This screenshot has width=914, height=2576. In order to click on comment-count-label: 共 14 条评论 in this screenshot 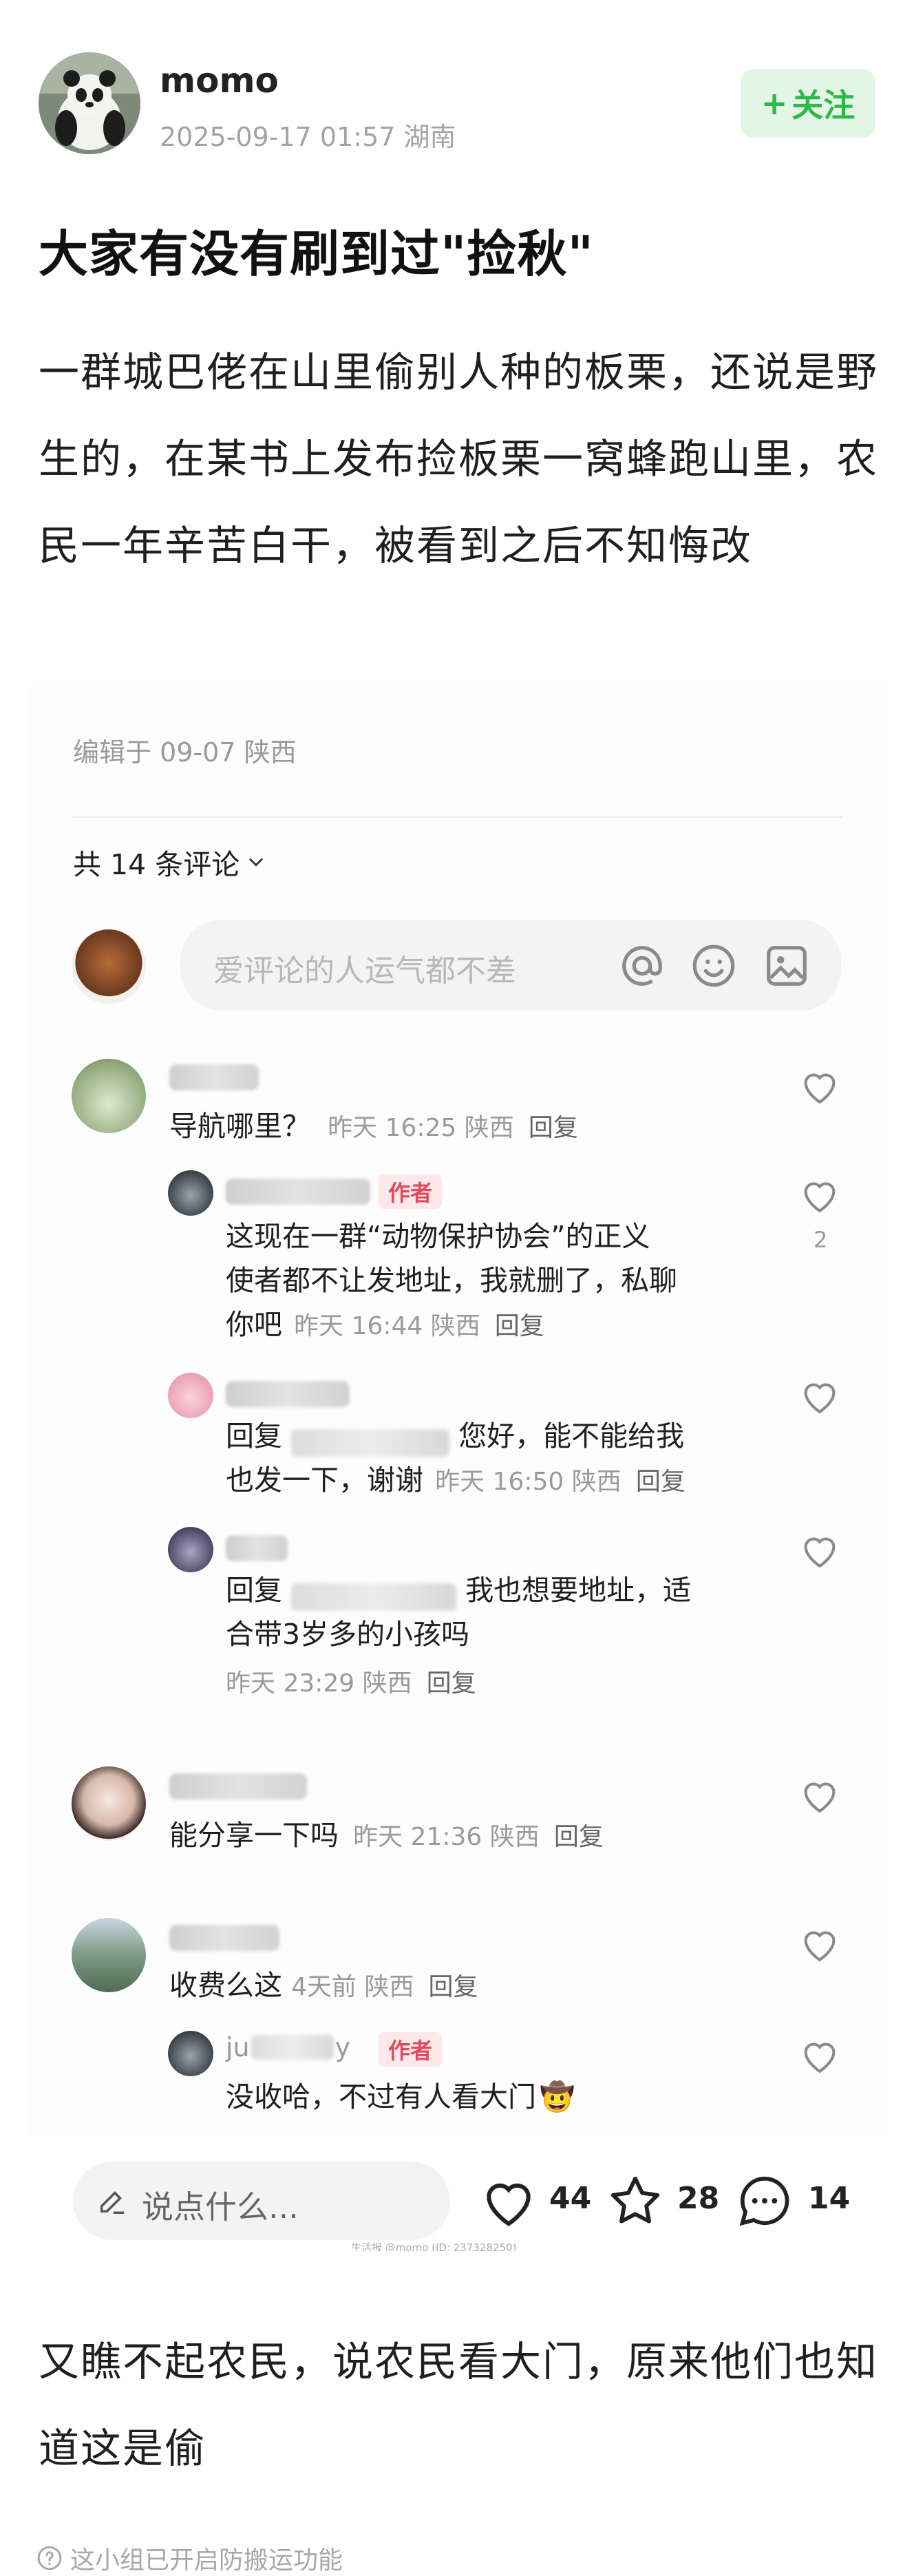, I will do `click(156, 865)`.